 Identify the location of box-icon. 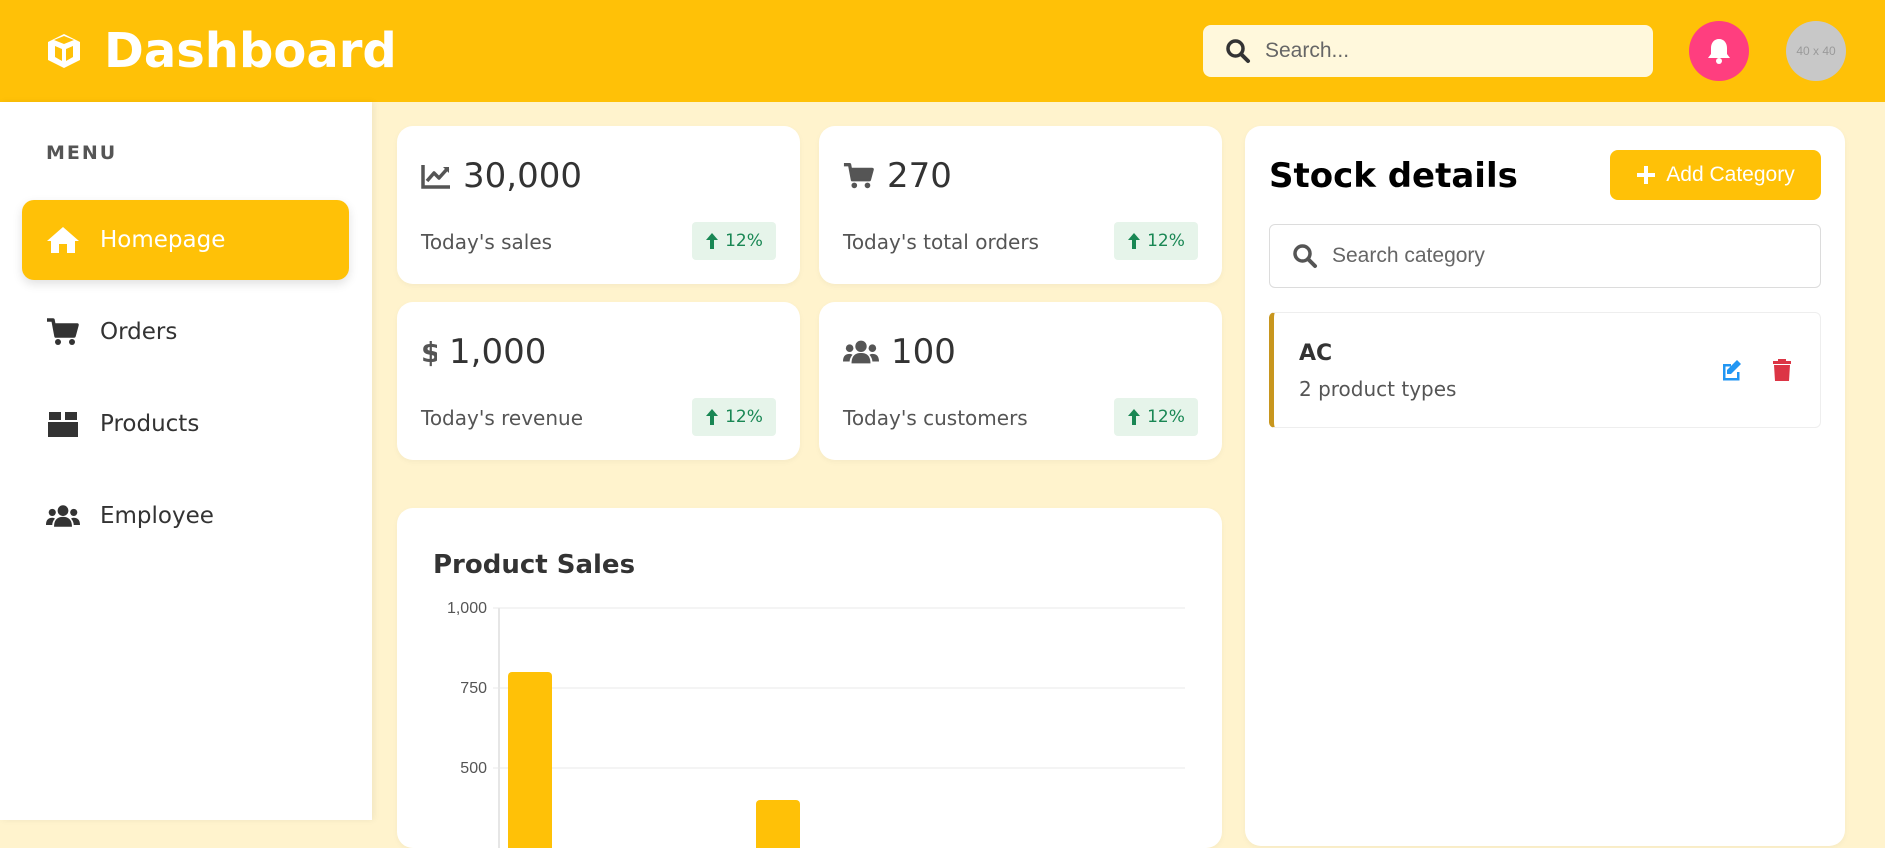
(63, 424).